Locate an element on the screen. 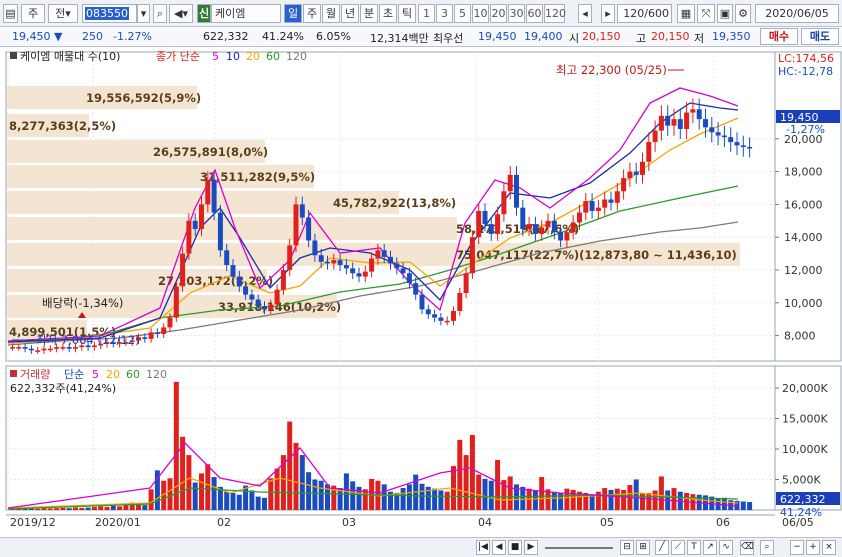 This screenshot has height=557, width=842. sell-button: 매도 is located at coordinates (820, 36).